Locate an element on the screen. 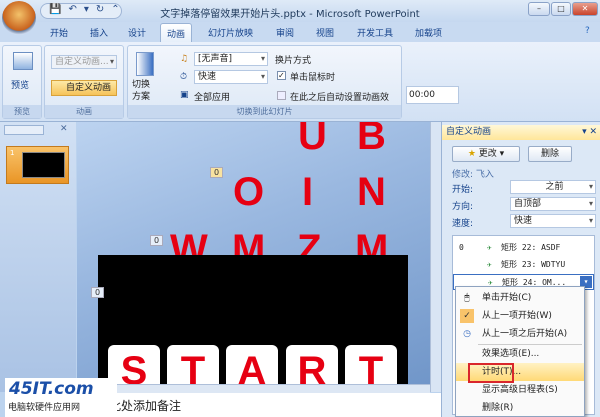 The width and height of the screenshot is (600, 417). redo-icon: ↻ is located at coordinates (100, 11).